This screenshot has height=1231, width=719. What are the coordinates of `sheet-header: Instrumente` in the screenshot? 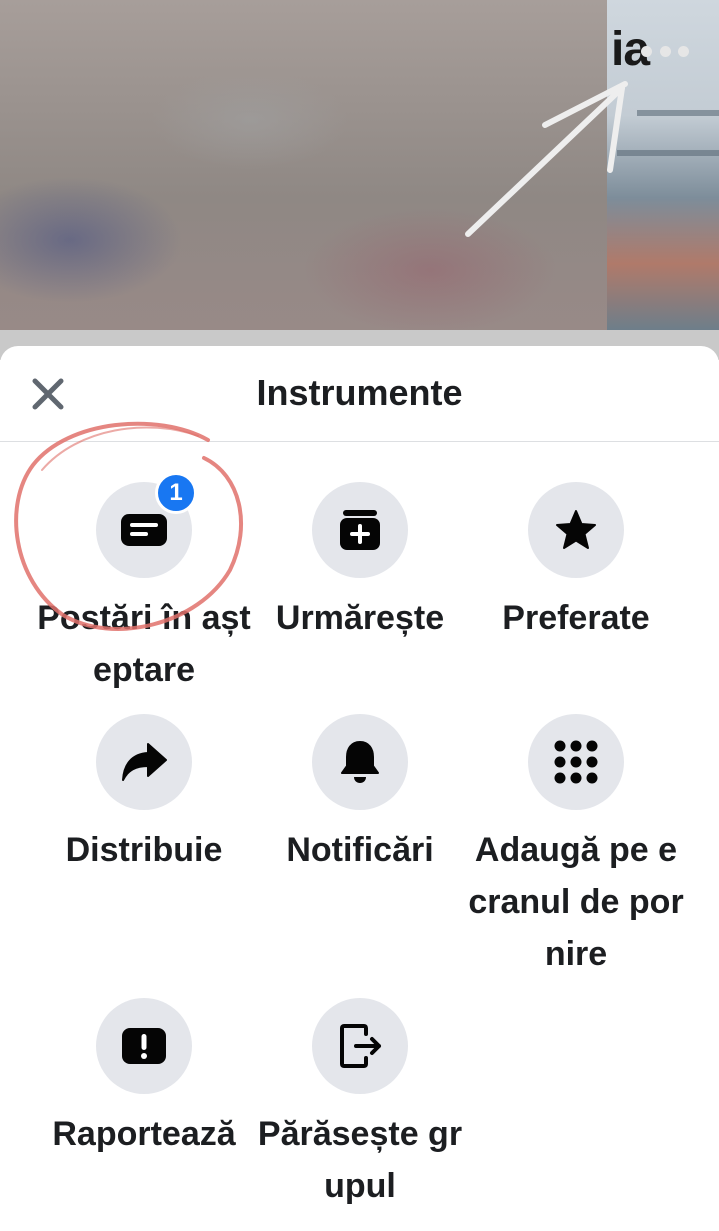 It's located at (359, 394).